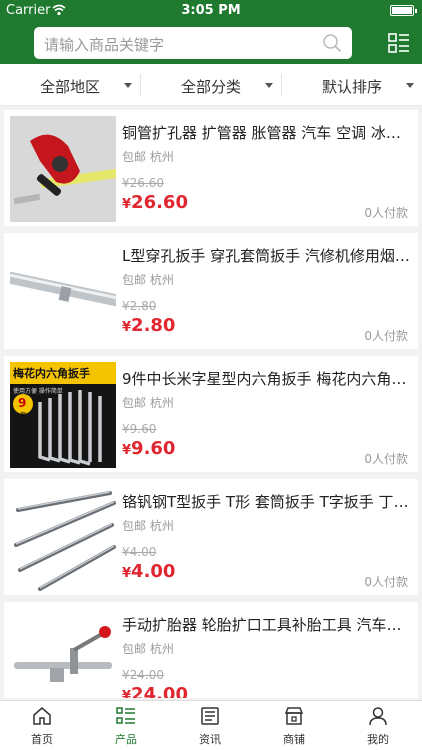  I want to click on filter-sort: 默认排序, so click(352, 85).